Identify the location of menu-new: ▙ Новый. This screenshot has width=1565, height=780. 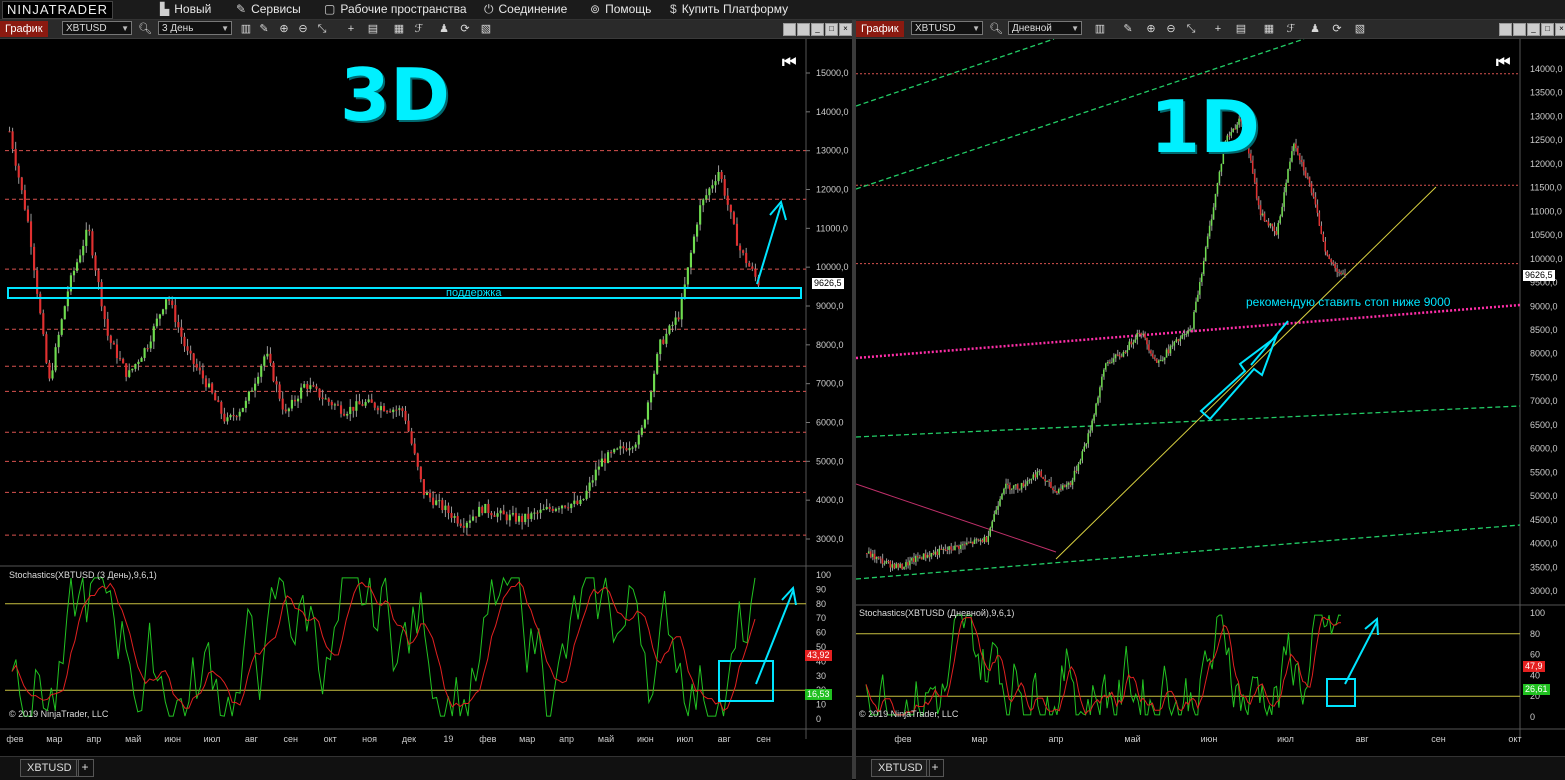
(185, 9).